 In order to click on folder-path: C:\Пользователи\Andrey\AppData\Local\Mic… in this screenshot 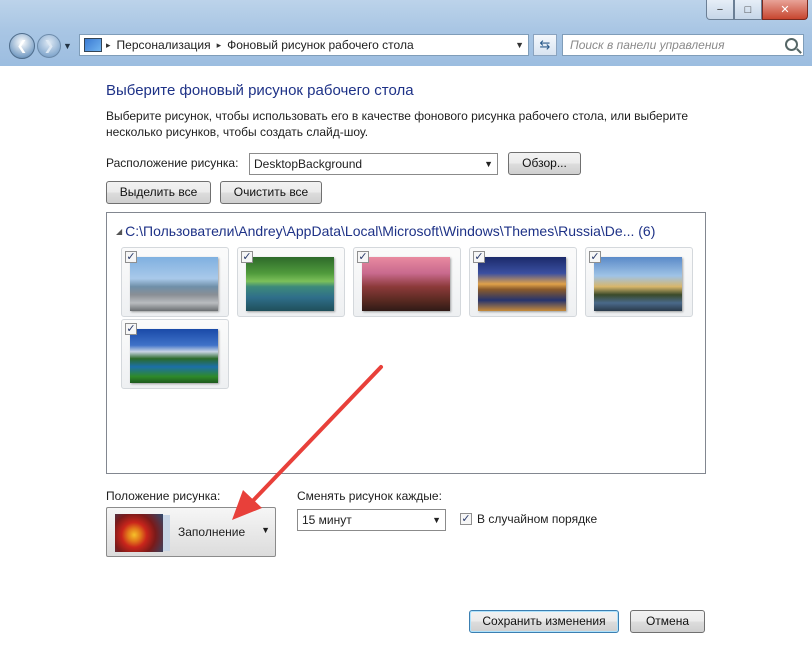, I will do `click(380, 231)`.